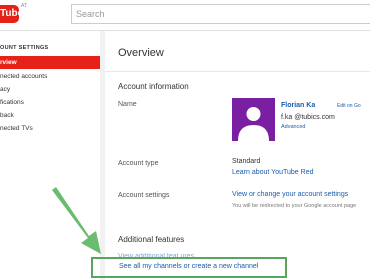 This screenshot has height=280, width=370. I want to click on name-label: Name, so click(127, 104).